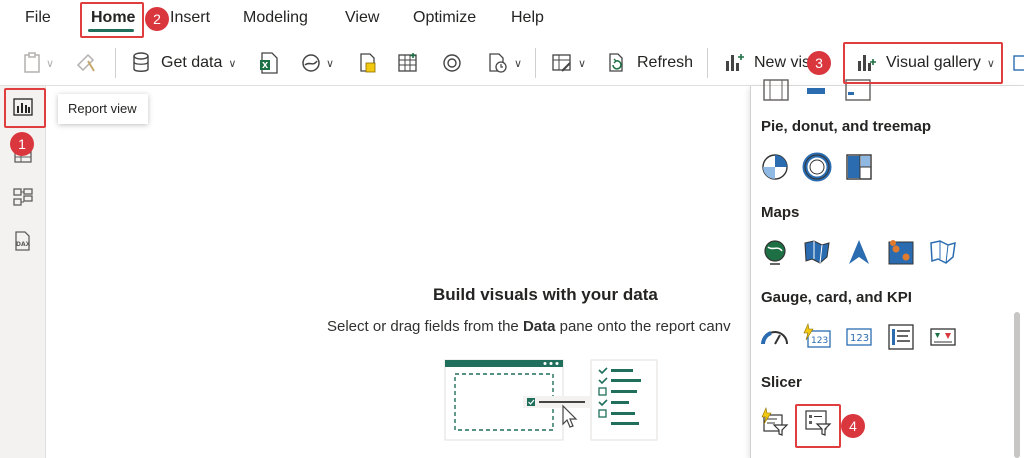 The height and width of the screenshot is (458, 1024). Describe the element at coordinates (901, 337) in the screenshot. I see `multi-row-card-icon` at that location.